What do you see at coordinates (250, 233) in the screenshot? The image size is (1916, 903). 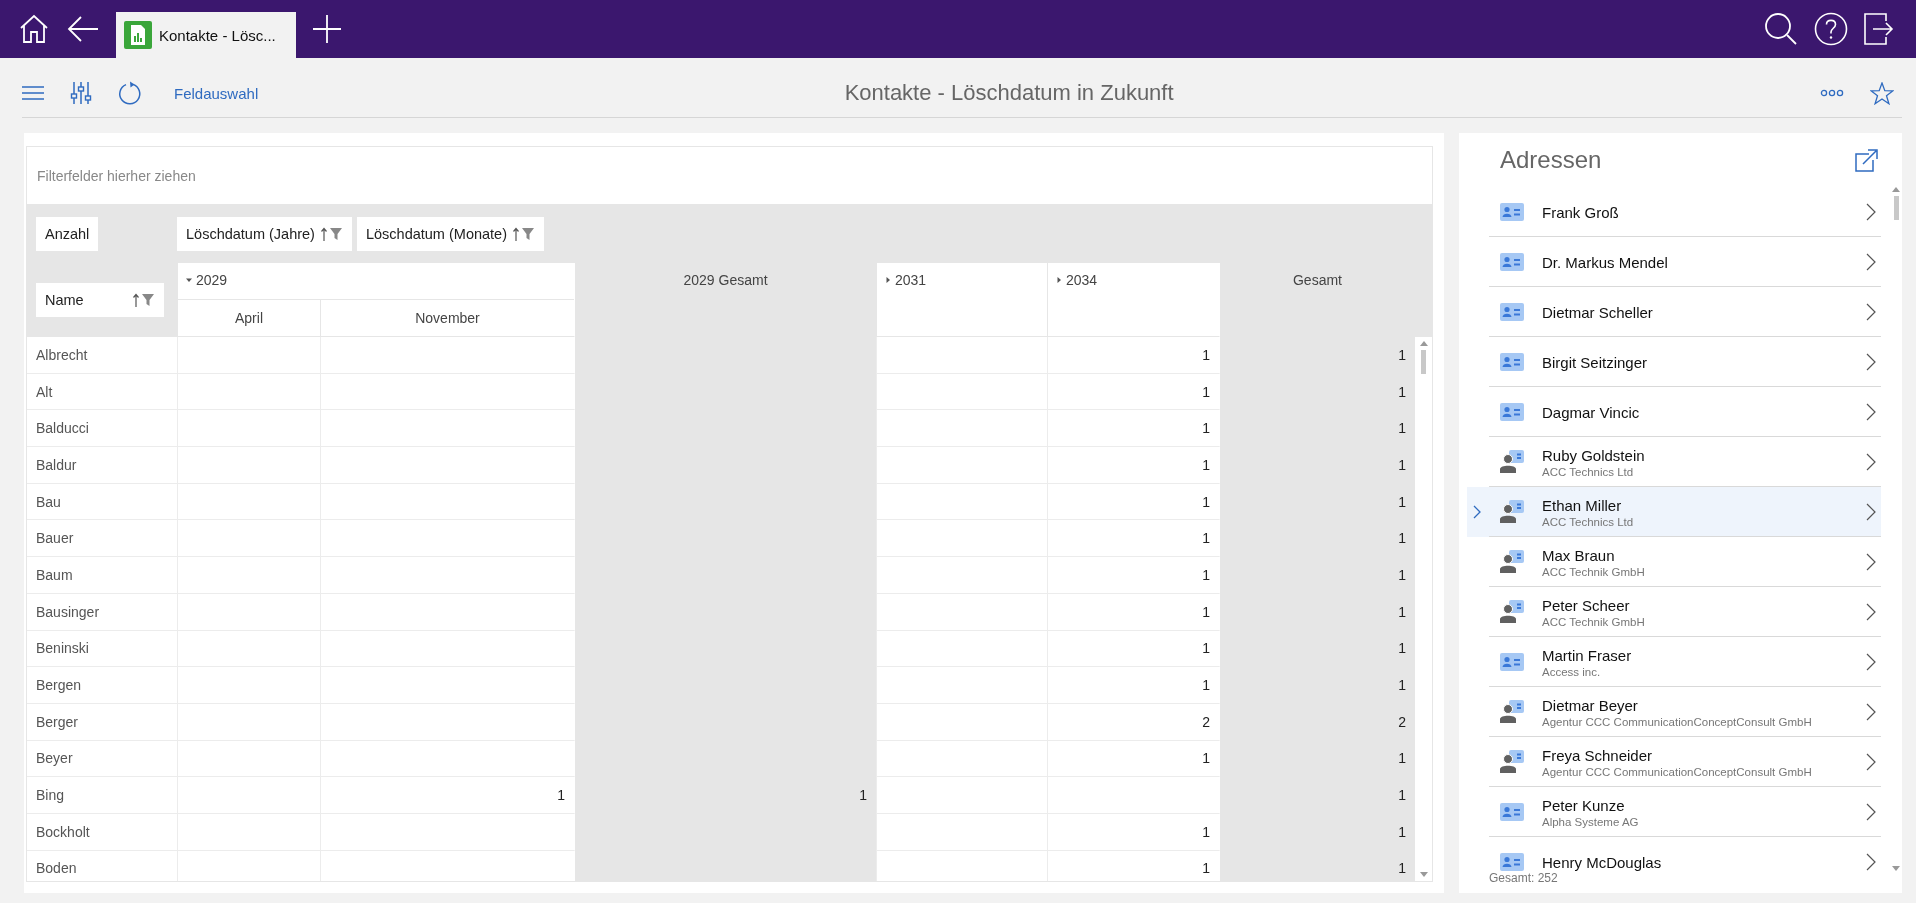 I see `field-label: Löschdatum (Jahre)` at bounding box center [250, 233].